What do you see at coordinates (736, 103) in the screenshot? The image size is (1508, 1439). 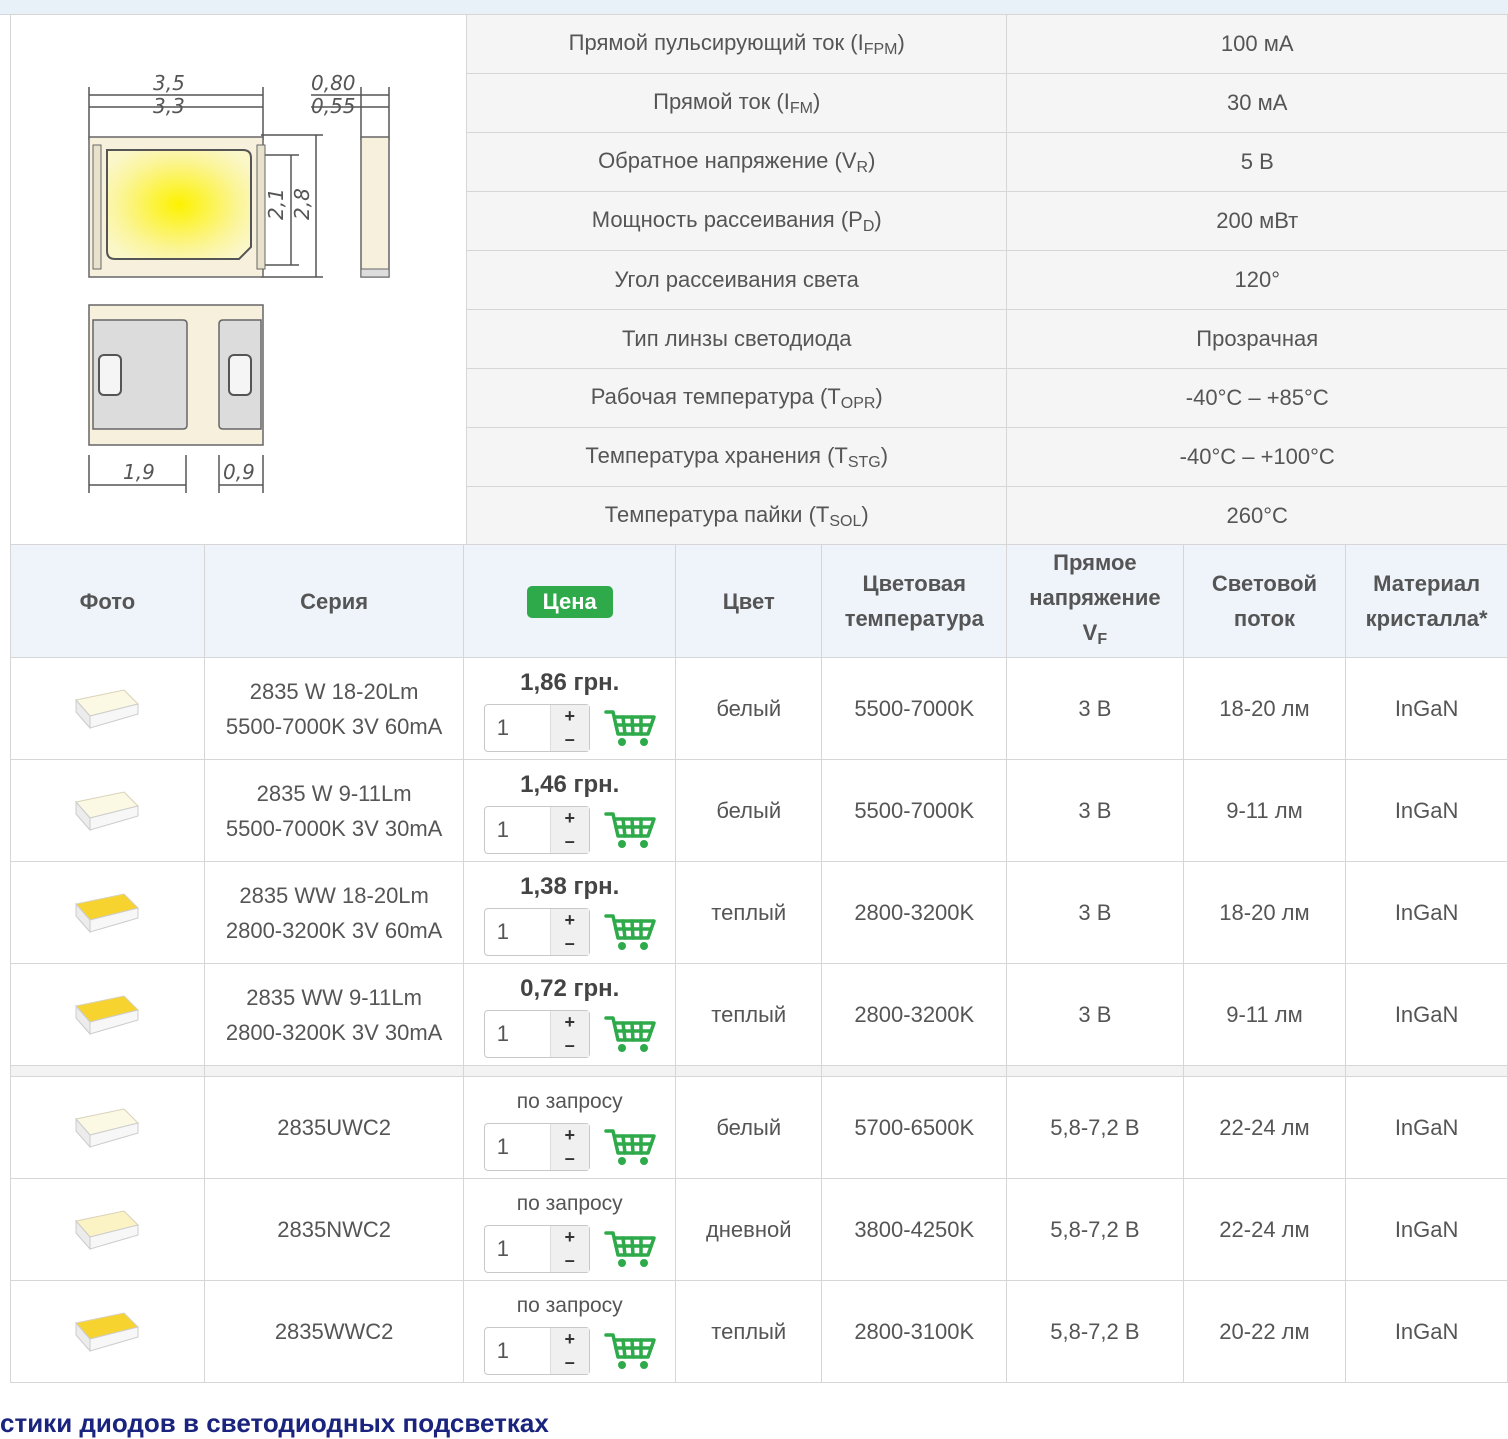 I see `spec-name: Прямой ток (IFM)` at bounding box center [736, 103].